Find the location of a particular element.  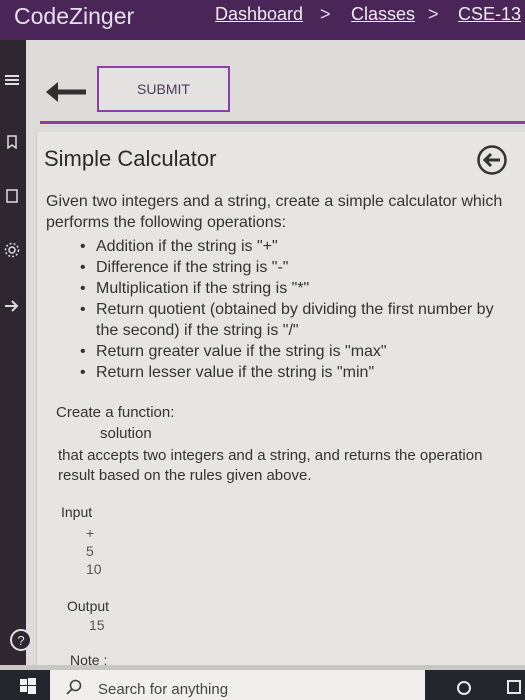

function-name: solution is located at coordinates (126, 433).